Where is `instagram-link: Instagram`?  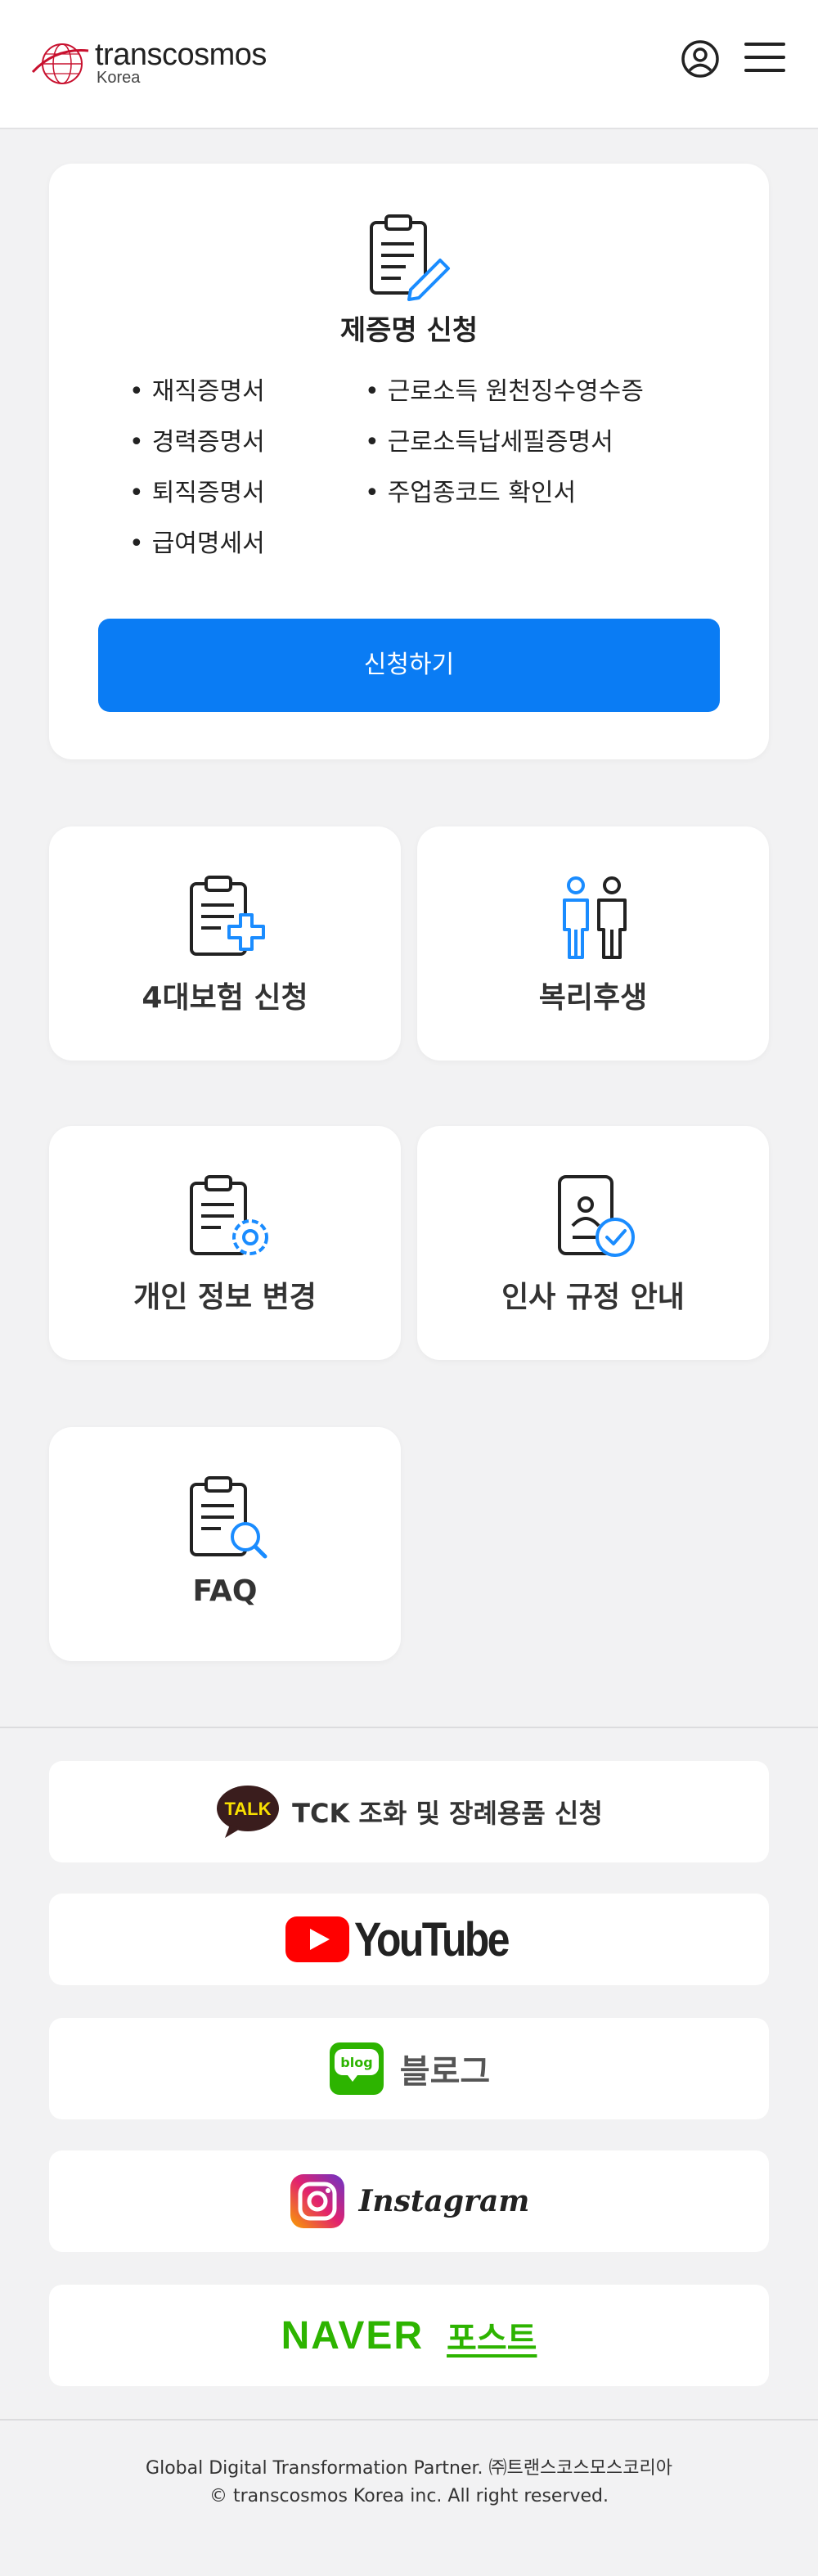
instagram-link: Instagram is located at coordinates (409, 2201).